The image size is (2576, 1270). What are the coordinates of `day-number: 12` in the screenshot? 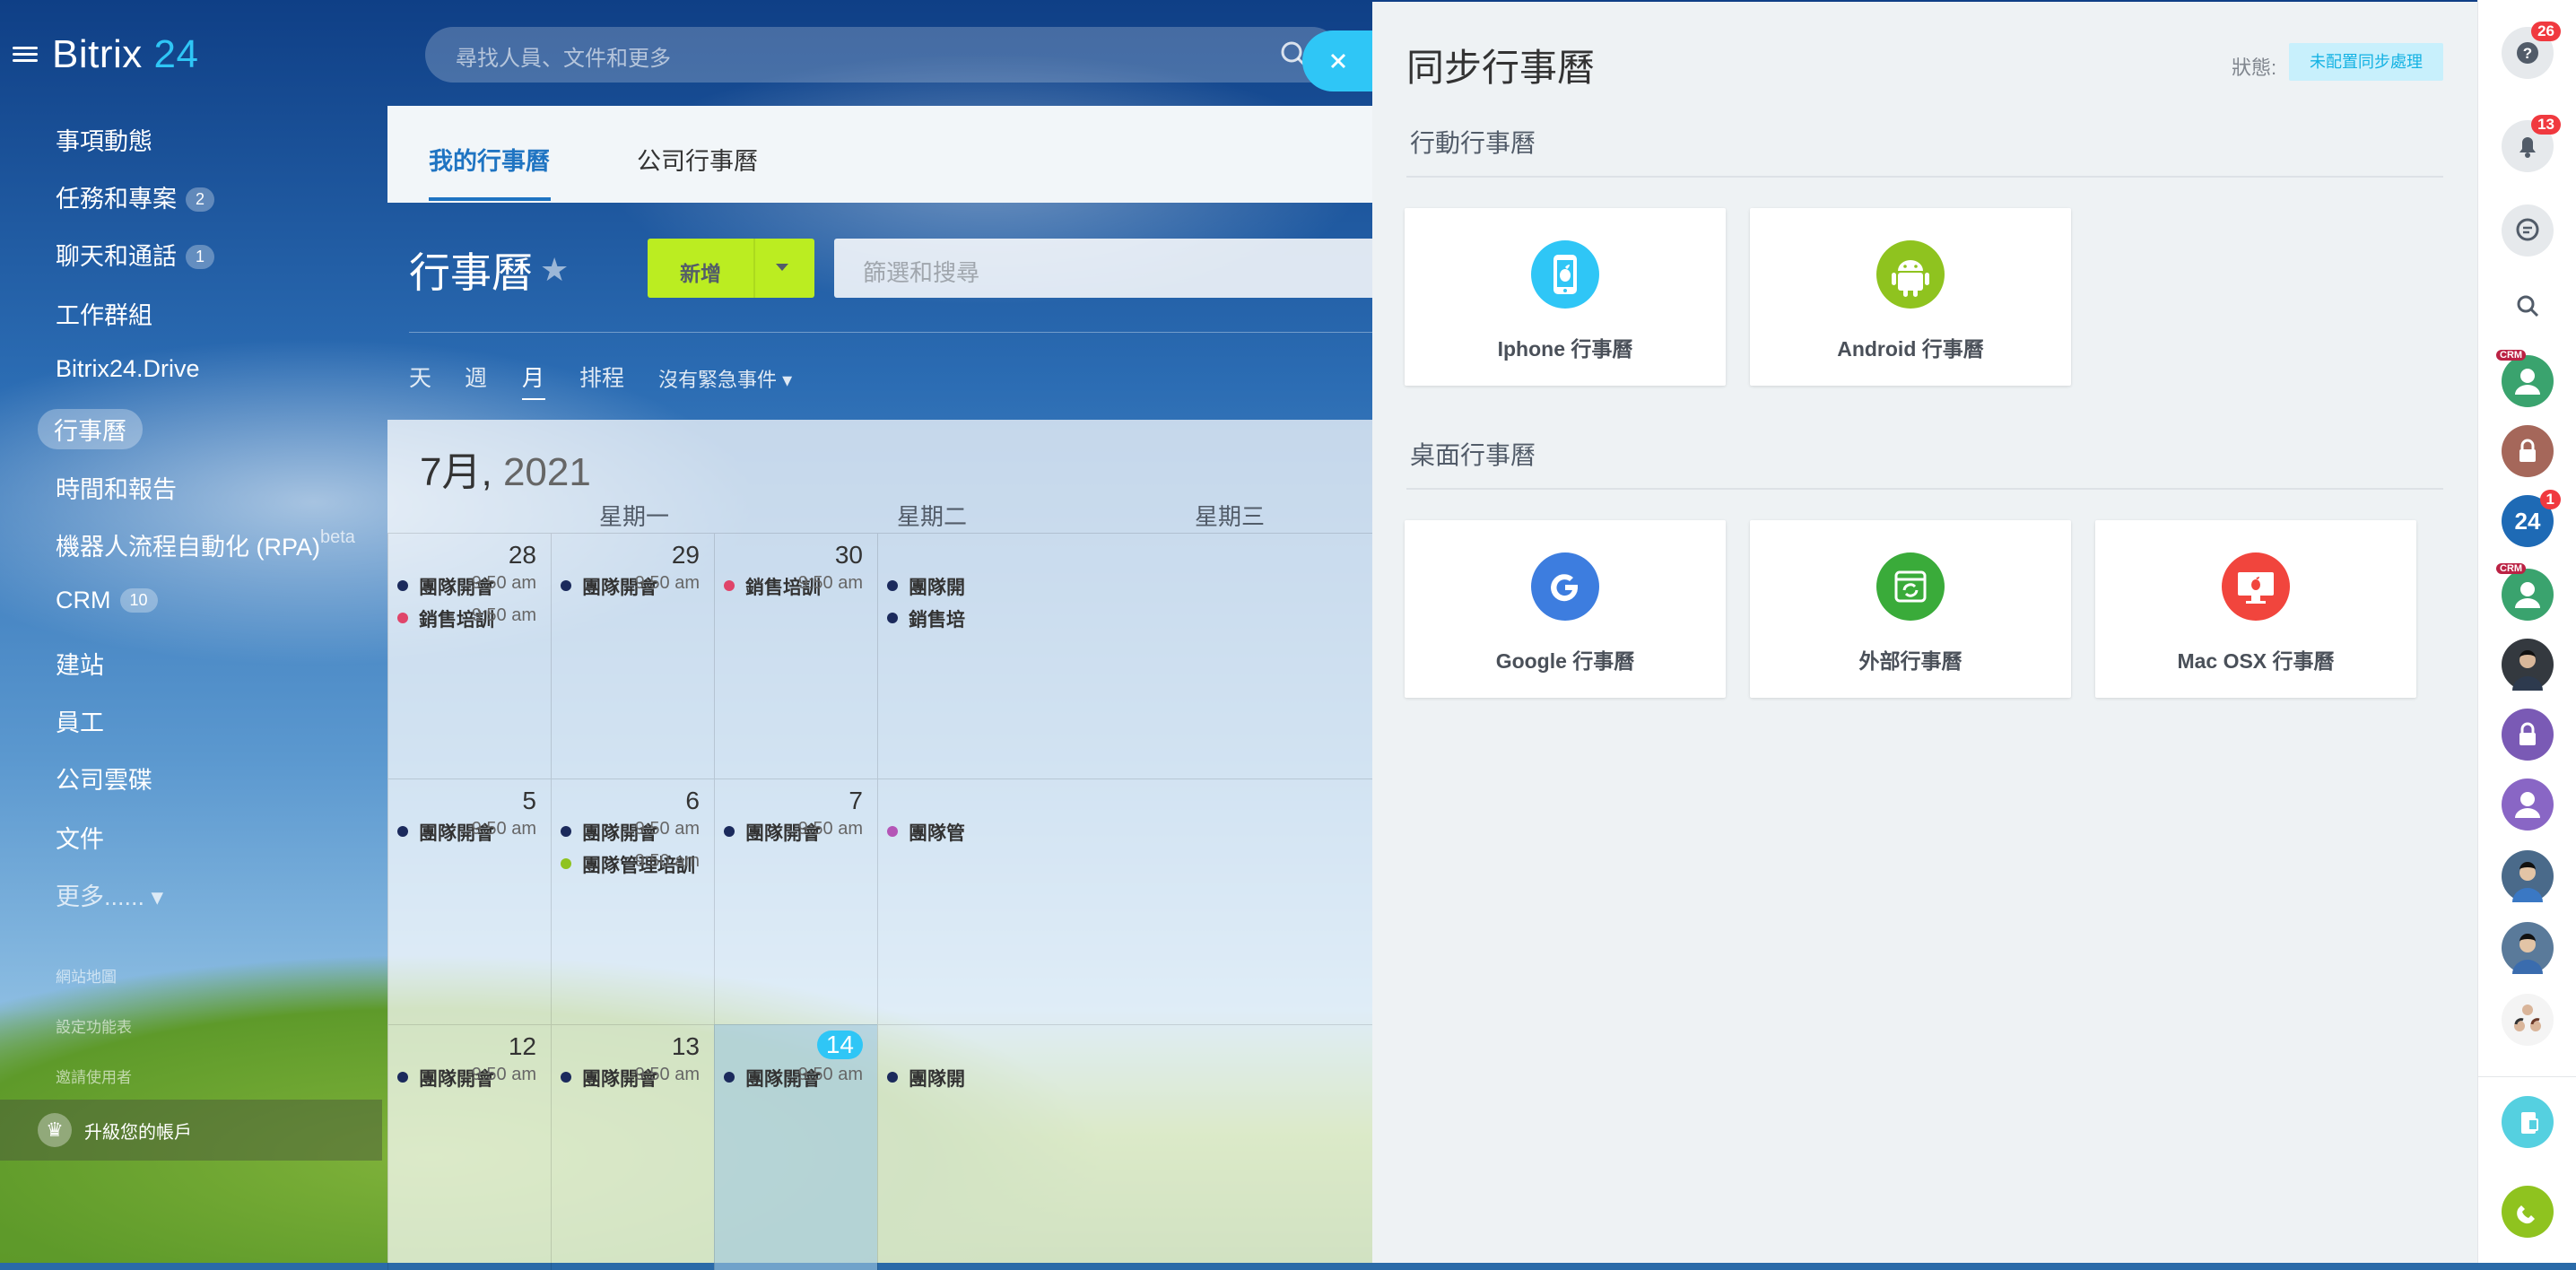 It's located at (522, 1046).